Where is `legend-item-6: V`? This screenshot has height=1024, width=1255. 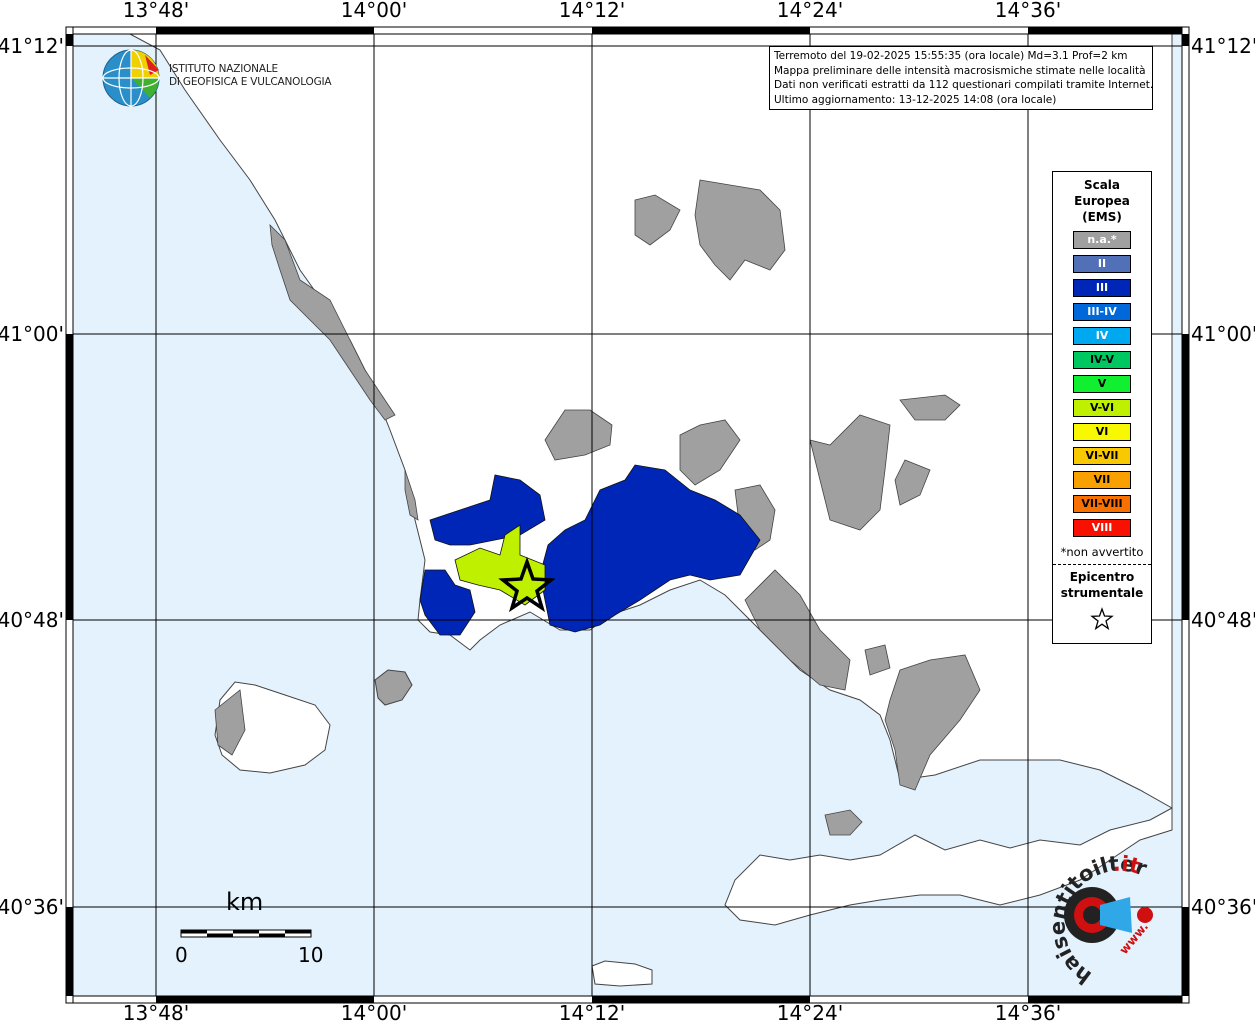 legend-item-6: V is located at coordinates (1102, 384).